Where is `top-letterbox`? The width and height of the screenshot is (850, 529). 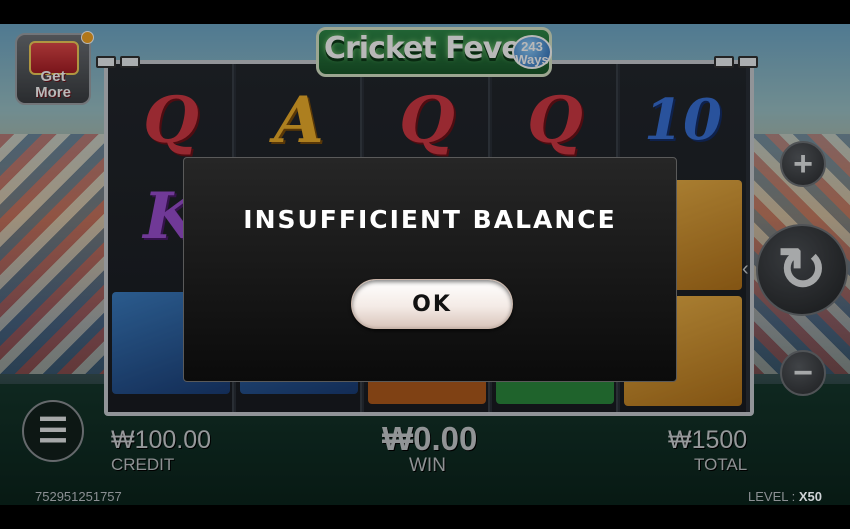 top-letterbox is located at coordinates (425, 12).